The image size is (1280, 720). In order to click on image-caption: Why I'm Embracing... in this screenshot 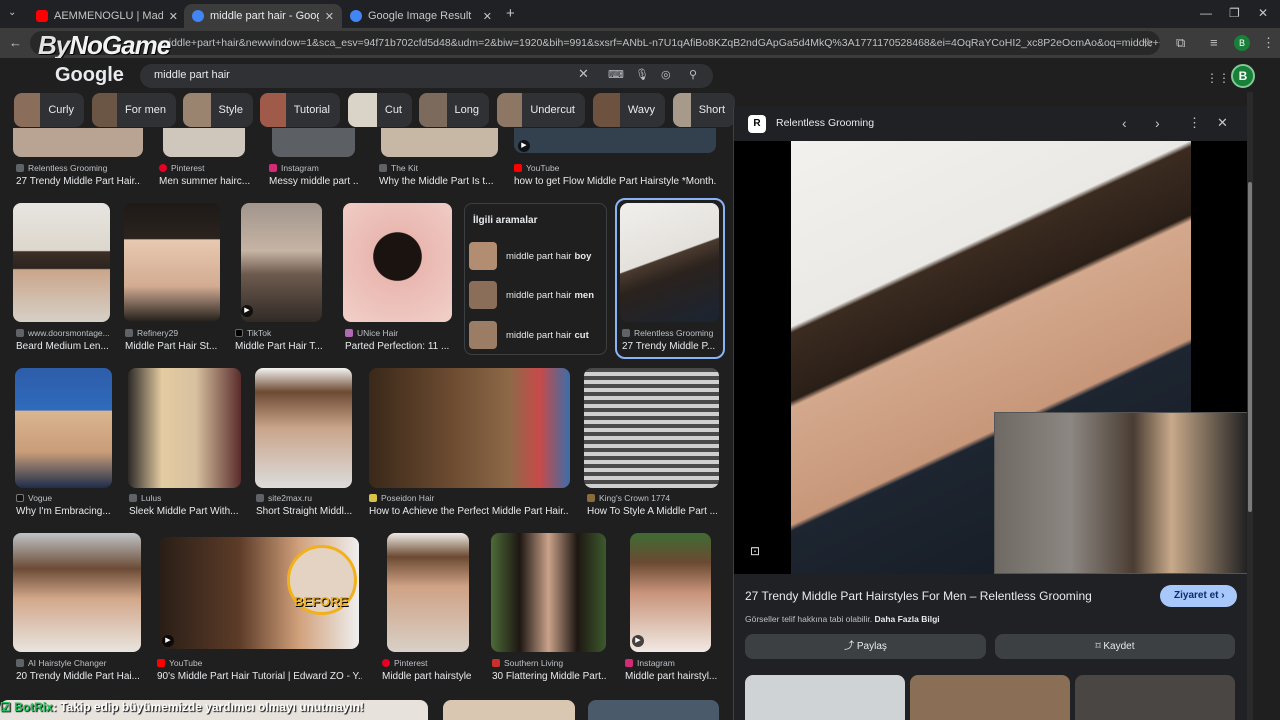, I will do `click(66, 511)`.